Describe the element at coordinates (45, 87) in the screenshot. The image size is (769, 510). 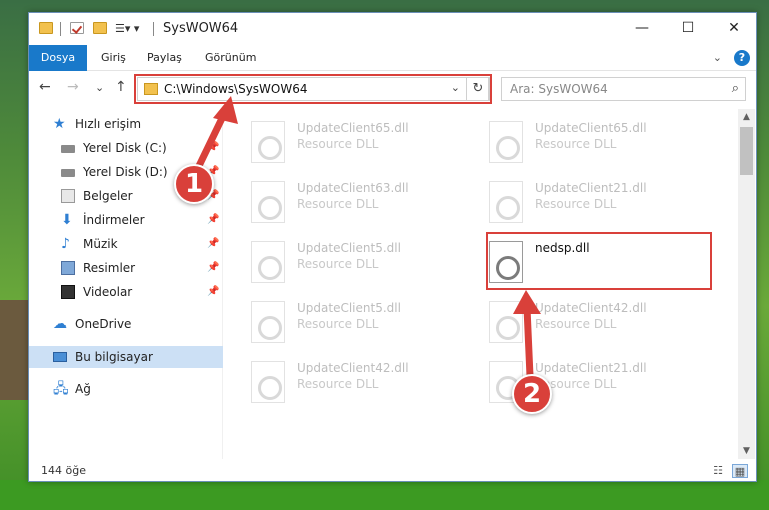
I see `back-button: ←` at that location.